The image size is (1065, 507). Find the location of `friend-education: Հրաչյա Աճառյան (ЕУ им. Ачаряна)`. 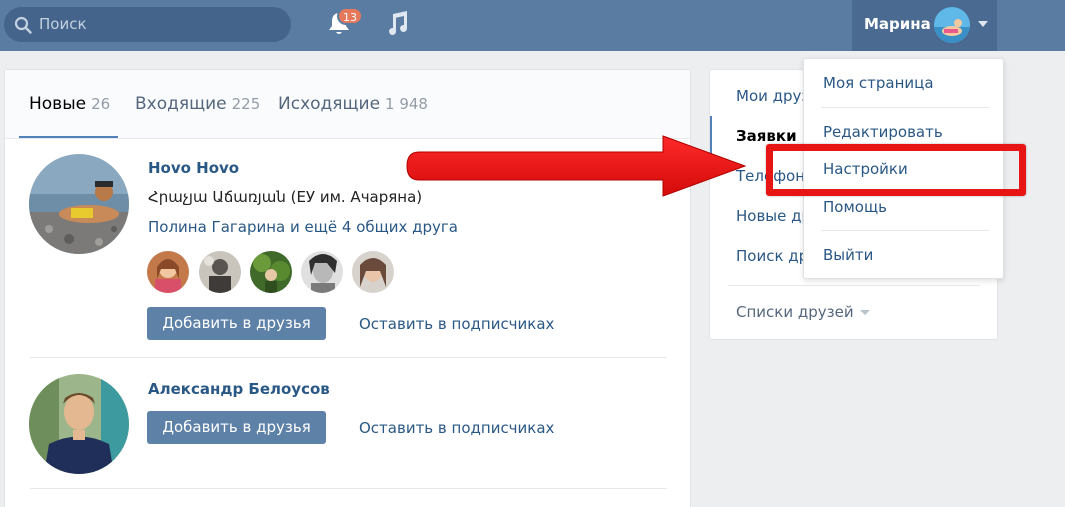

friend-education: Հրաչյա Աճառյան (ЕУ им. Ачаряна) is located at coordinates (285, 197).